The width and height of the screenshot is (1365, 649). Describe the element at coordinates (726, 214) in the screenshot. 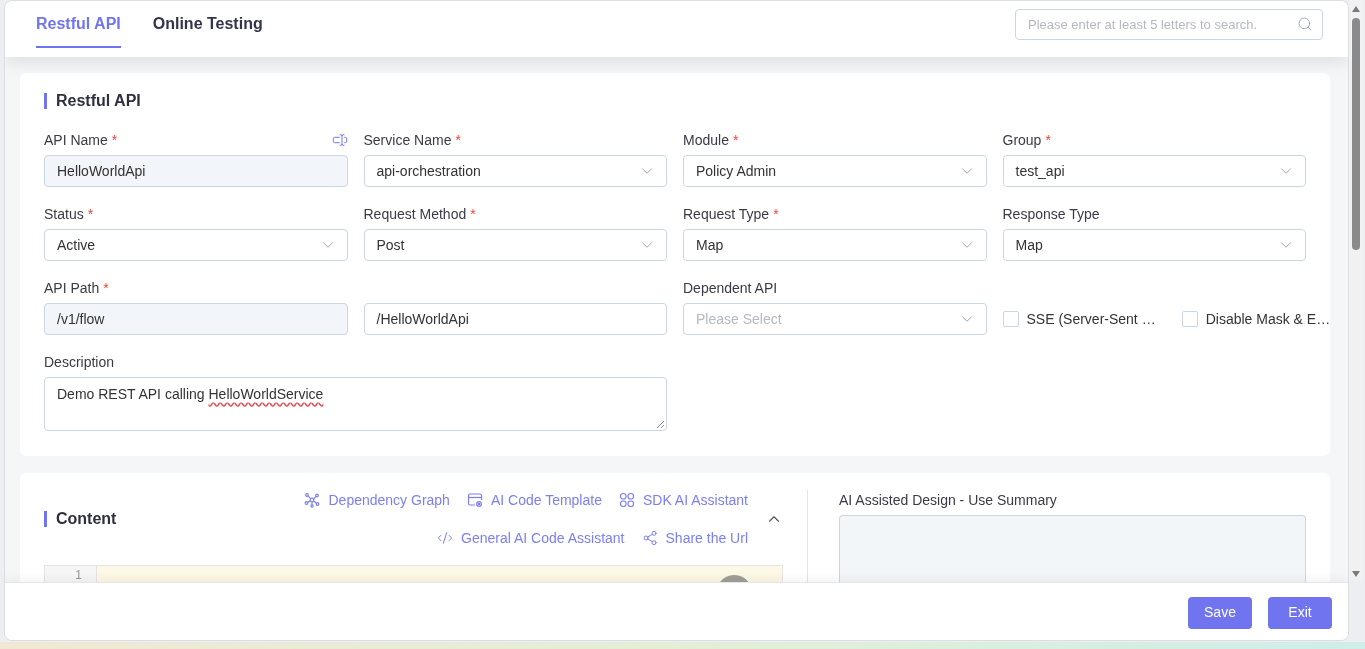

I see `field-label: Request Type` at that location.